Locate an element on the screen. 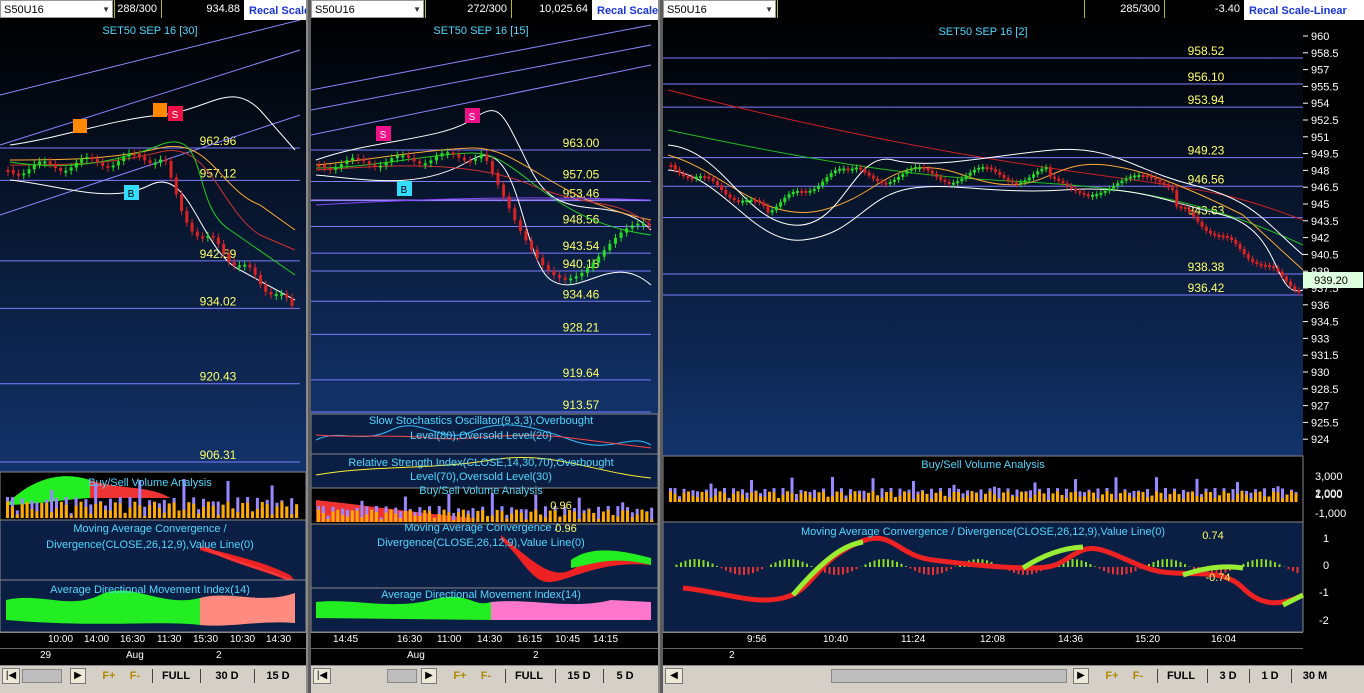 The width and height of the screenshot is (1364, 693). svg-text: 0 is located at coordinates (1326, 566).